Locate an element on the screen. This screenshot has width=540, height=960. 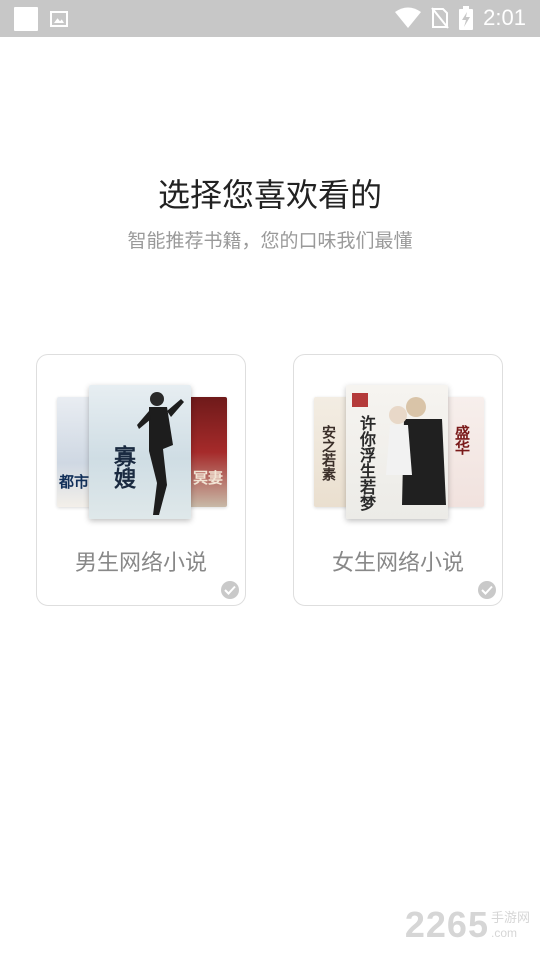
book-cover: 冥妻 is located at coordinates (208, 452).